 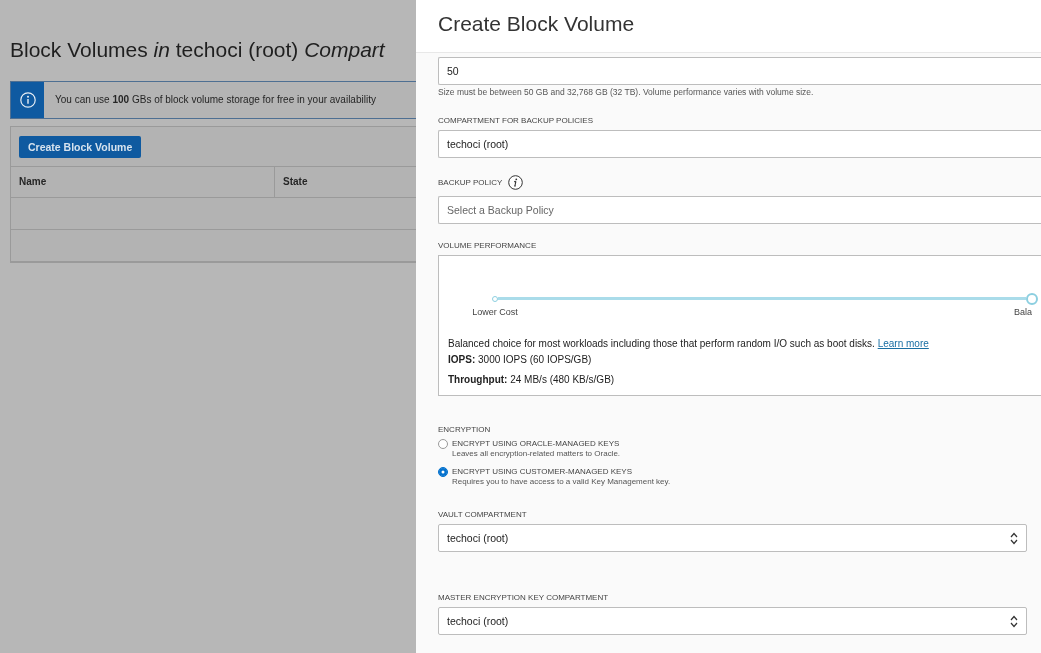 What do you see at coordinates (739, 210) in the screenshot?
I see `backup-policy-field: Select a Backup Policy` at bounding box center [739, 210].